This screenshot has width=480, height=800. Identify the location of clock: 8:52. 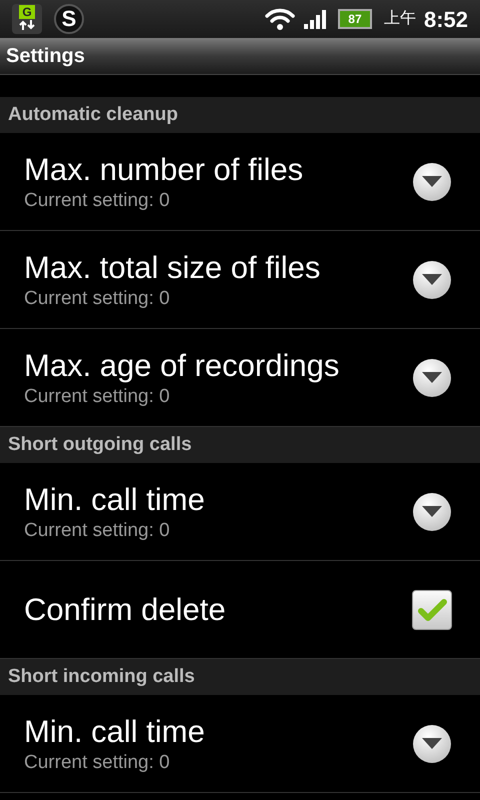
(446, 20).